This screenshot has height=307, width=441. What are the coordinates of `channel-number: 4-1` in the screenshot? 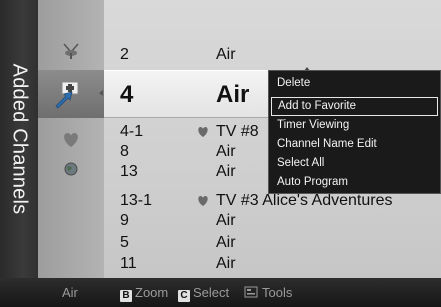 It's located at (132, 131).